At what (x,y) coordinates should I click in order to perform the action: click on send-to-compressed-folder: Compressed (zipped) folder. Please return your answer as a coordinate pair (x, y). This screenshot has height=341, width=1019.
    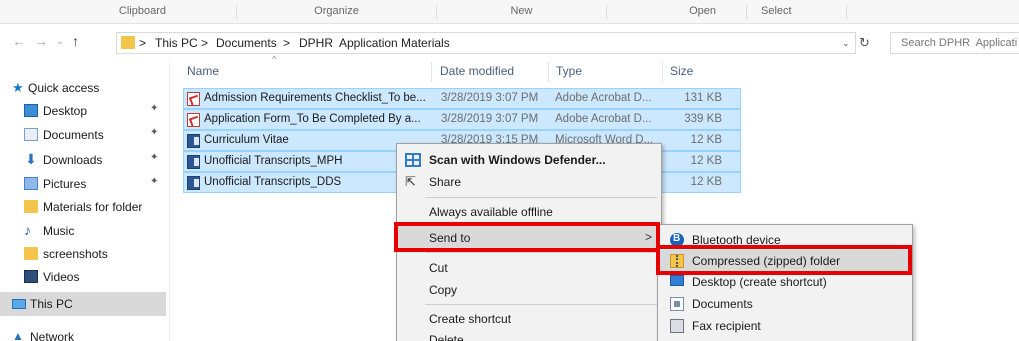
    Looking at the image, I should click on (785, 261).